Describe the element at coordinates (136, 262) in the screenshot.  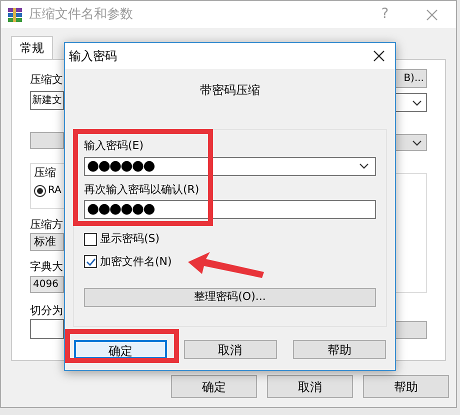
I see `checkbox-label: 加密文件名(N)` at that location.